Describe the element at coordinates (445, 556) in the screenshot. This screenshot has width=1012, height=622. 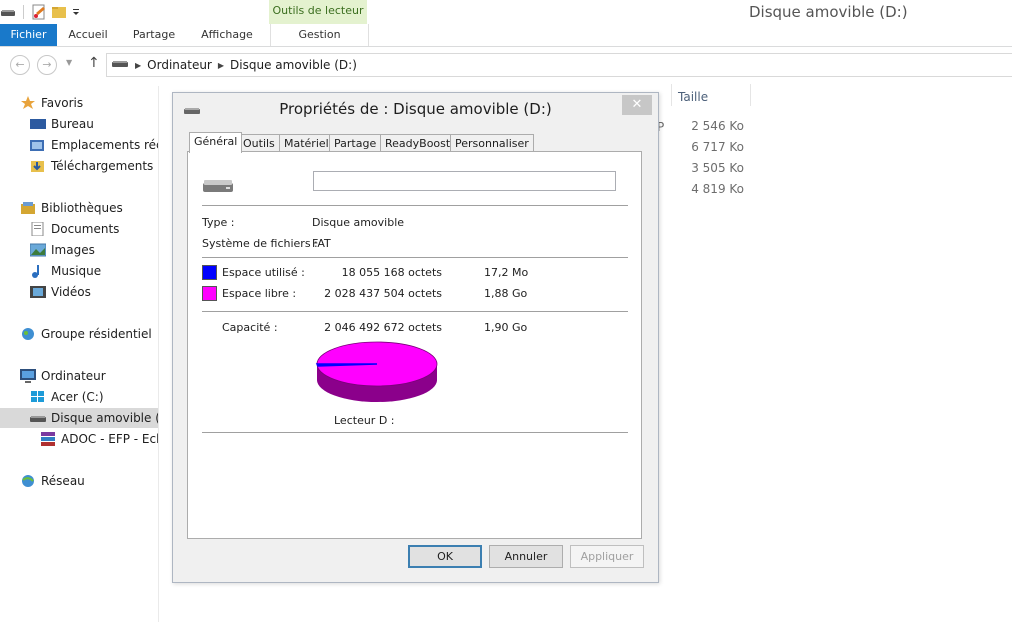
I see `ok-button: OK` at that location.